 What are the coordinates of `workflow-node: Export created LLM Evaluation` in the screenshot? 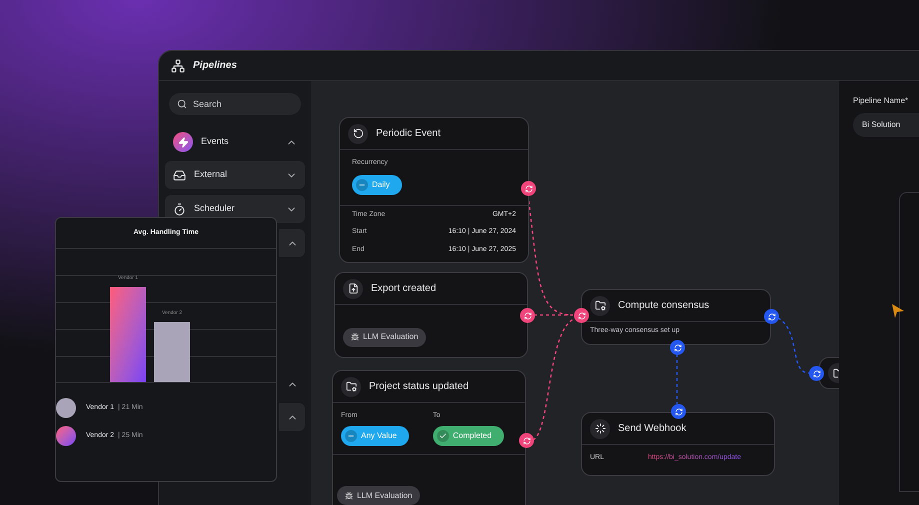 It's located at (431, 315).